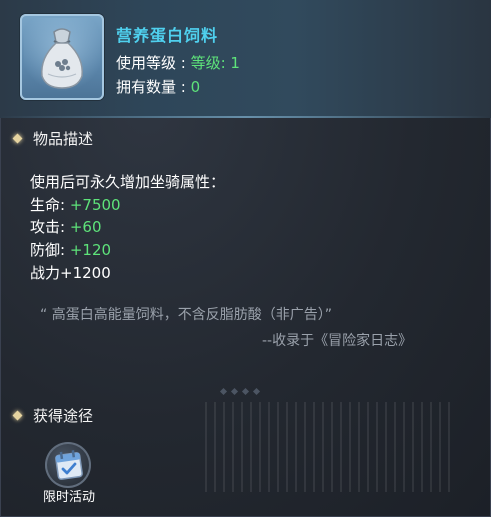  I want to click on stat-line-attack: 攻击: +60, so click(65, 226).